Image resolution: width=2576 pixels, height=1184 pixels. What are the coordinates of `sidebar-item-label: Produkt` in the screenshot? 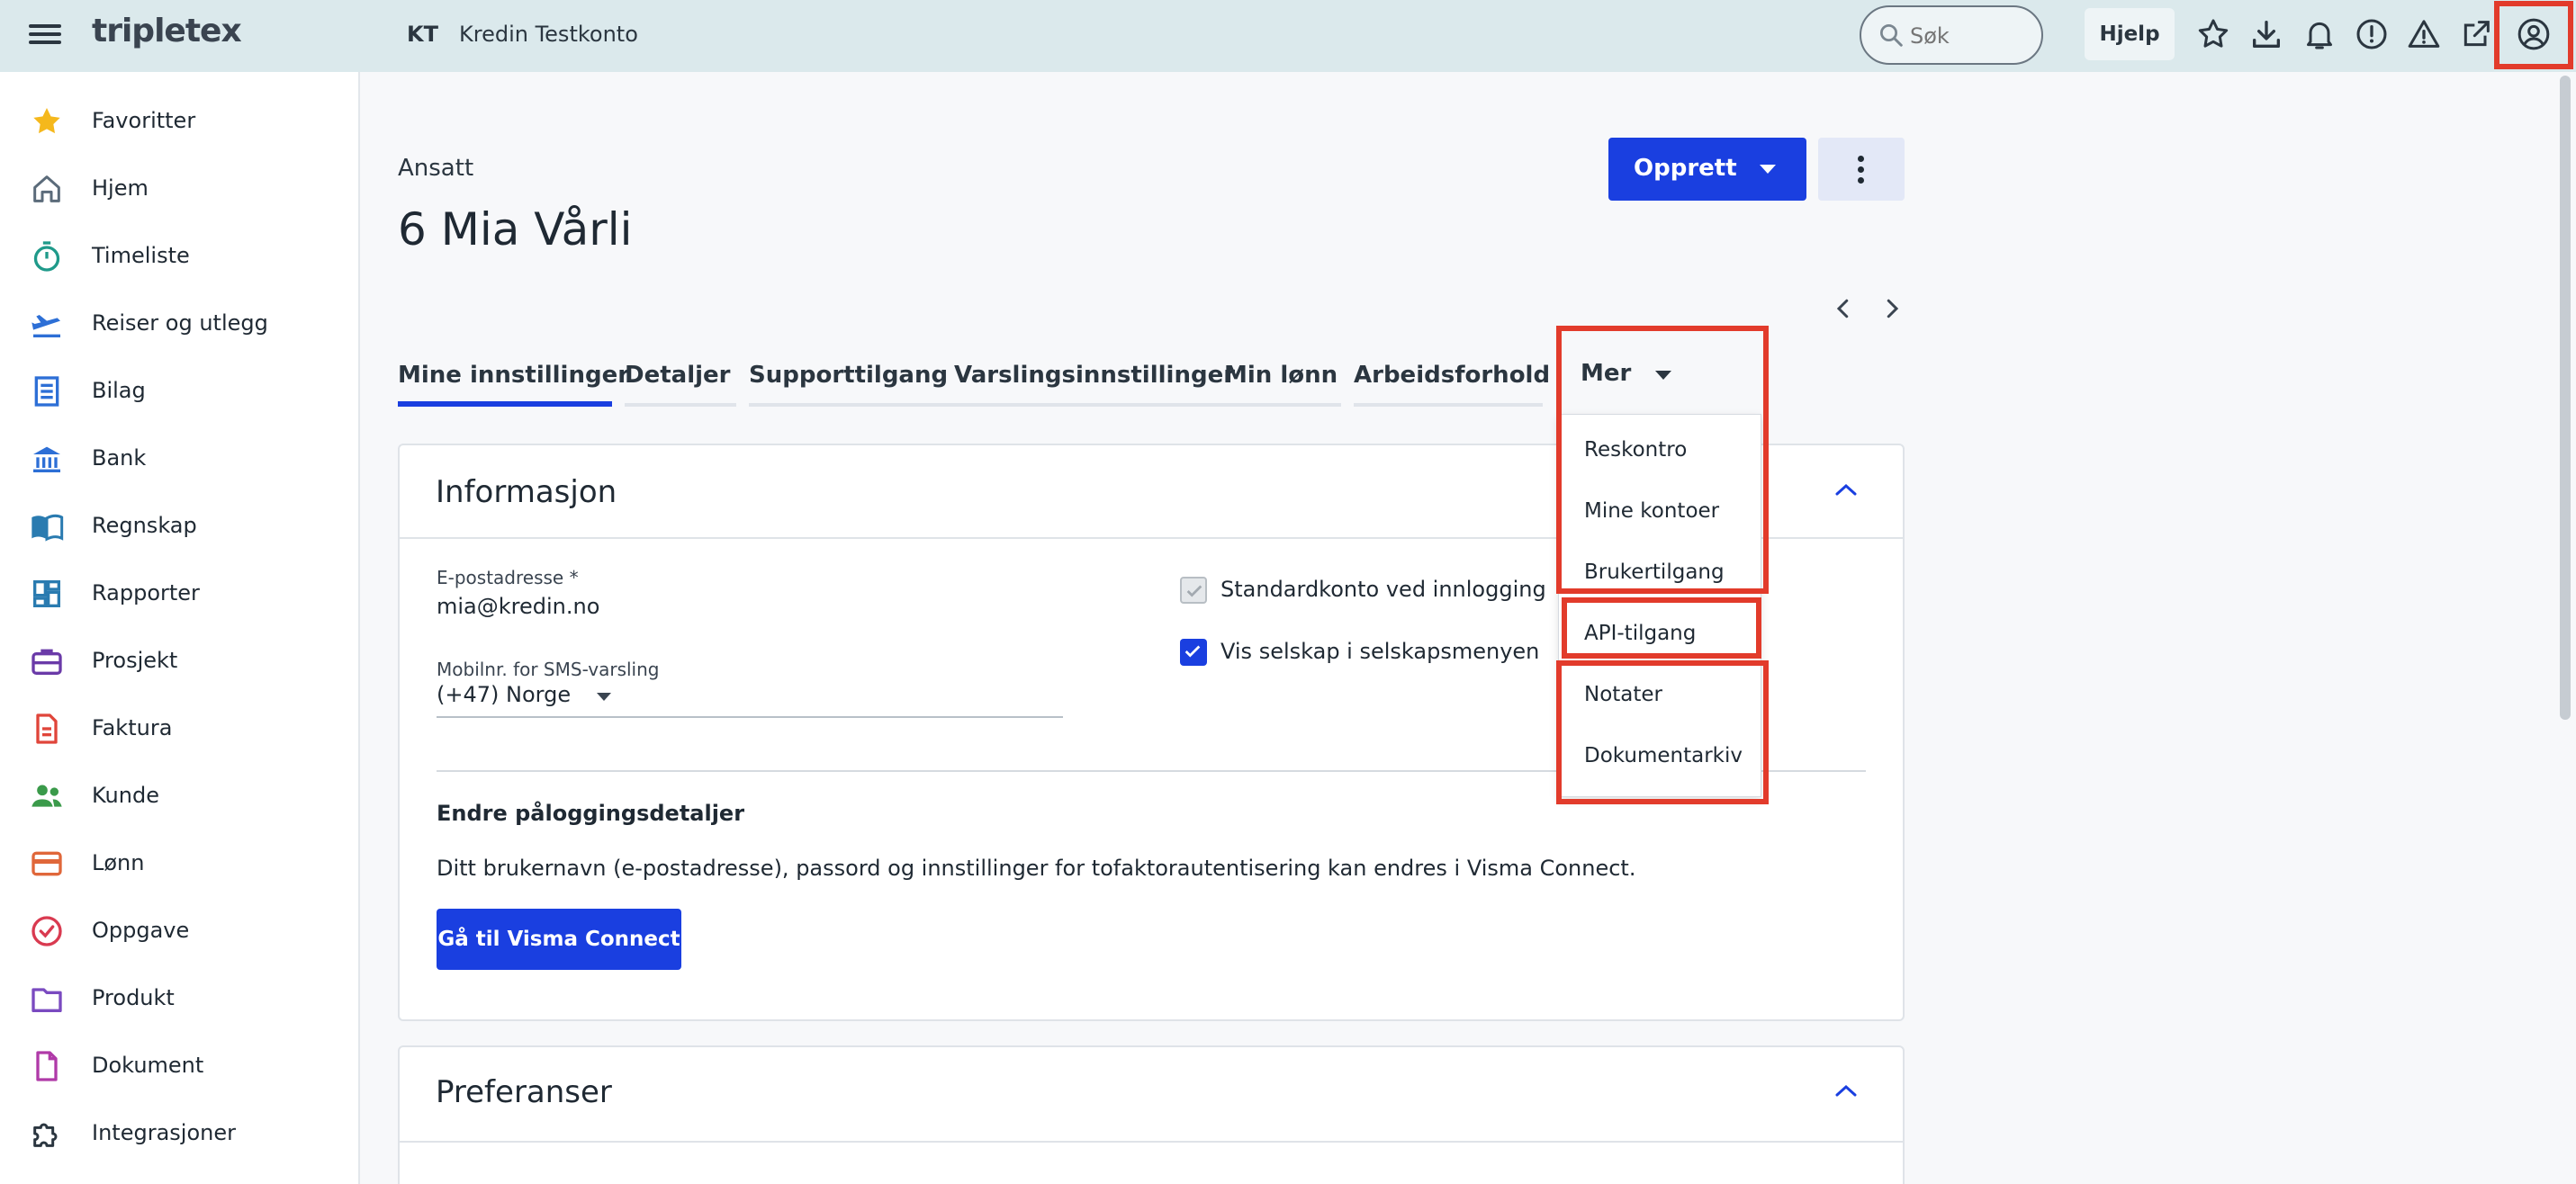 It's located at (133, 997).